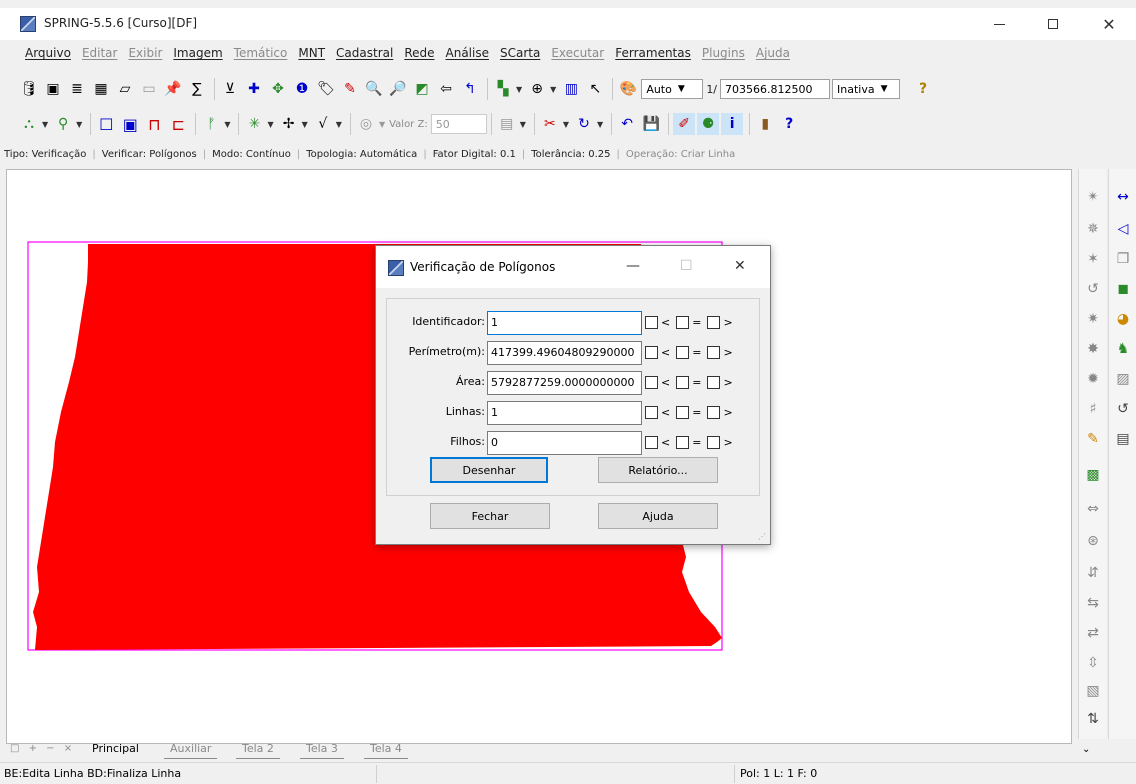 The image size is (1136, 784). I want to click on draw-icon: ✎, so click(350, 89).